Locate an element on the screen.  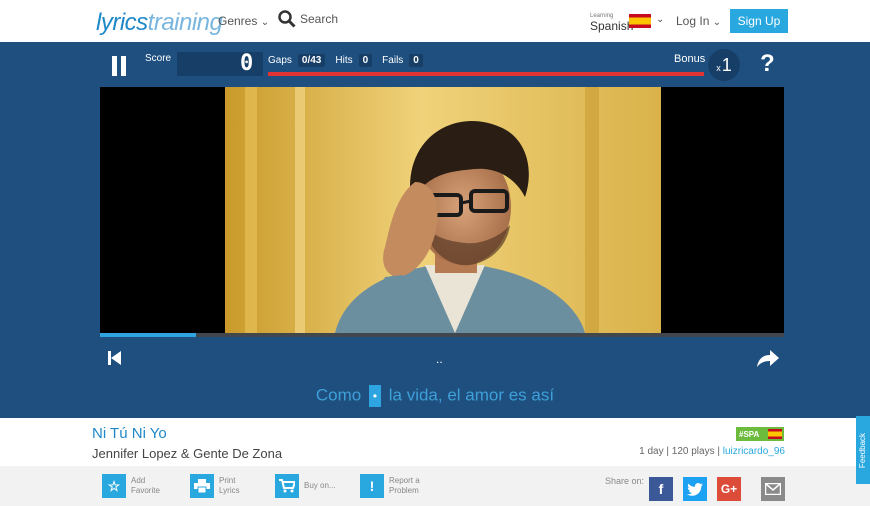
pause-icon is located at coordinates (119, 66).